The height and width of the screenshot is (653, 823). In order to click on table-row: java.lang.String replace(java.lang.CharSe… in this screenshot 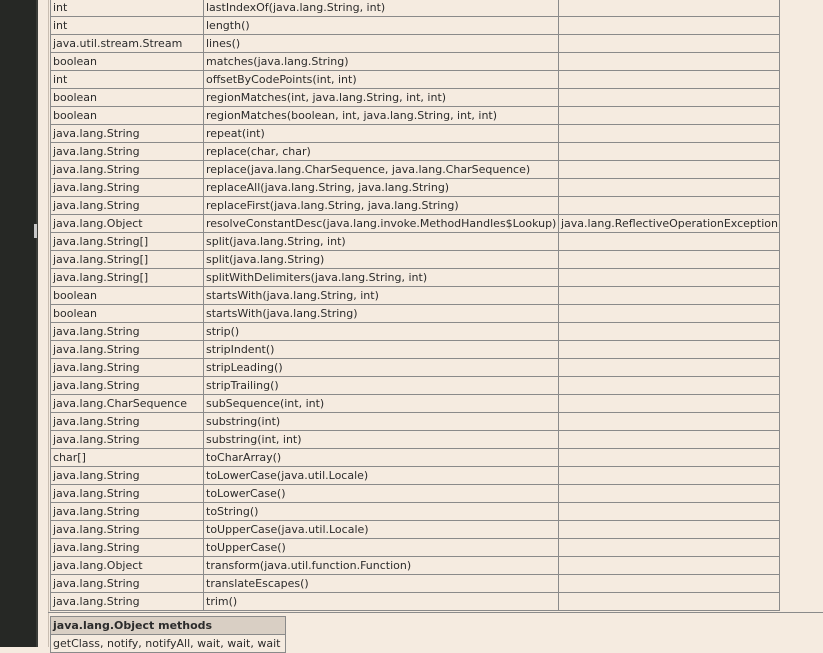, I will do `click(415, 169)`.